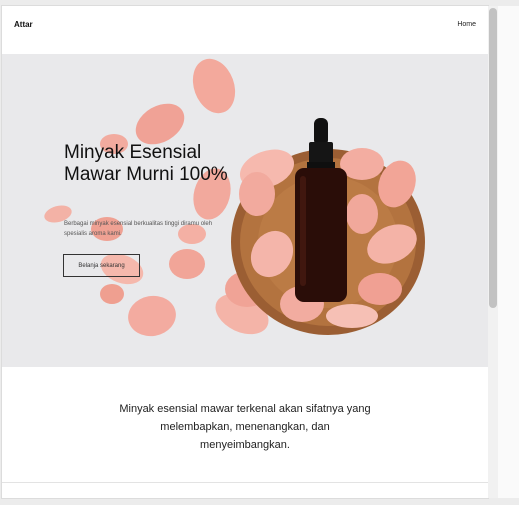  What do you see at coordinates (146, 163) in the screenshot?
I see `hero-title: Minyak Esensial Mawar Murni 100%` at bounding box center [146, 163].